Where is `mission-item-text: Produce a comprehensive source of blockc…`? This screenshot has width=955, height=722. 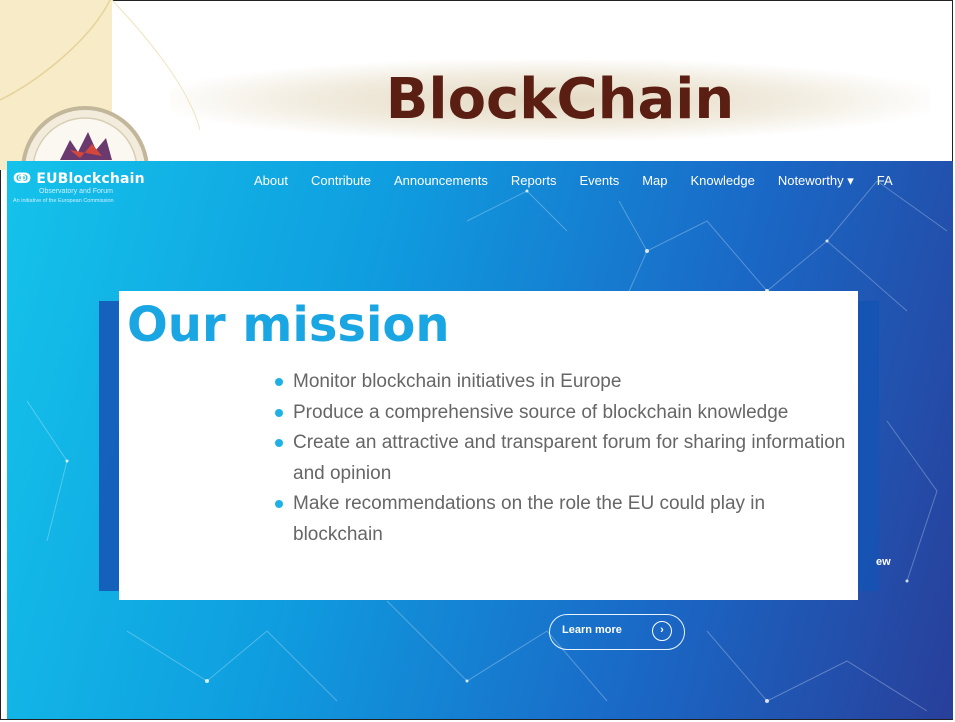 mission-item-text: Produce a comprehensive source of blockc… is located at coordinates (541, 412).